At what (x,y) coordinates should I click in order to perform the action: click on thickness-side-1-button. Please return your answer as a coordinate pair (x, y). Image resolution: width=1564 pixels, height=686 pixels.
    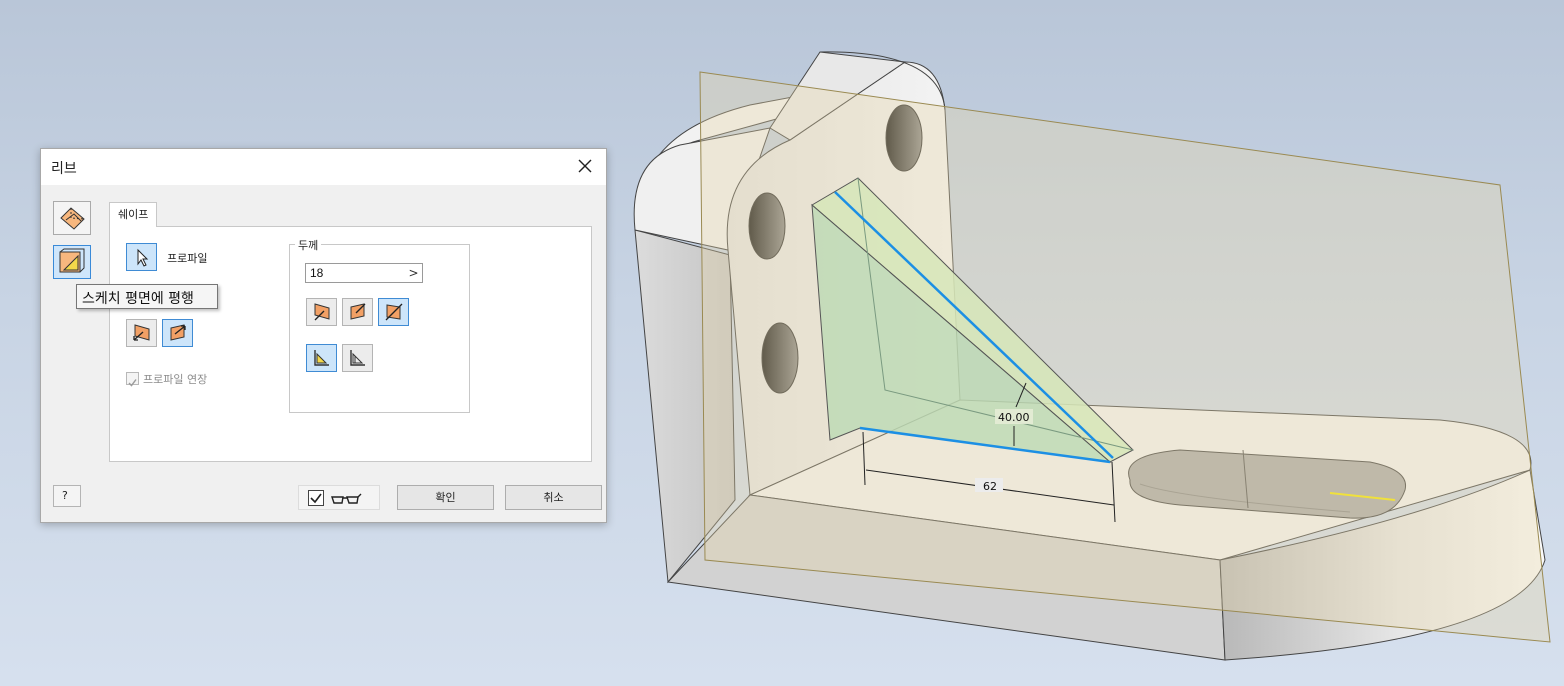
    Looking at the image, I should click on (321, 312).